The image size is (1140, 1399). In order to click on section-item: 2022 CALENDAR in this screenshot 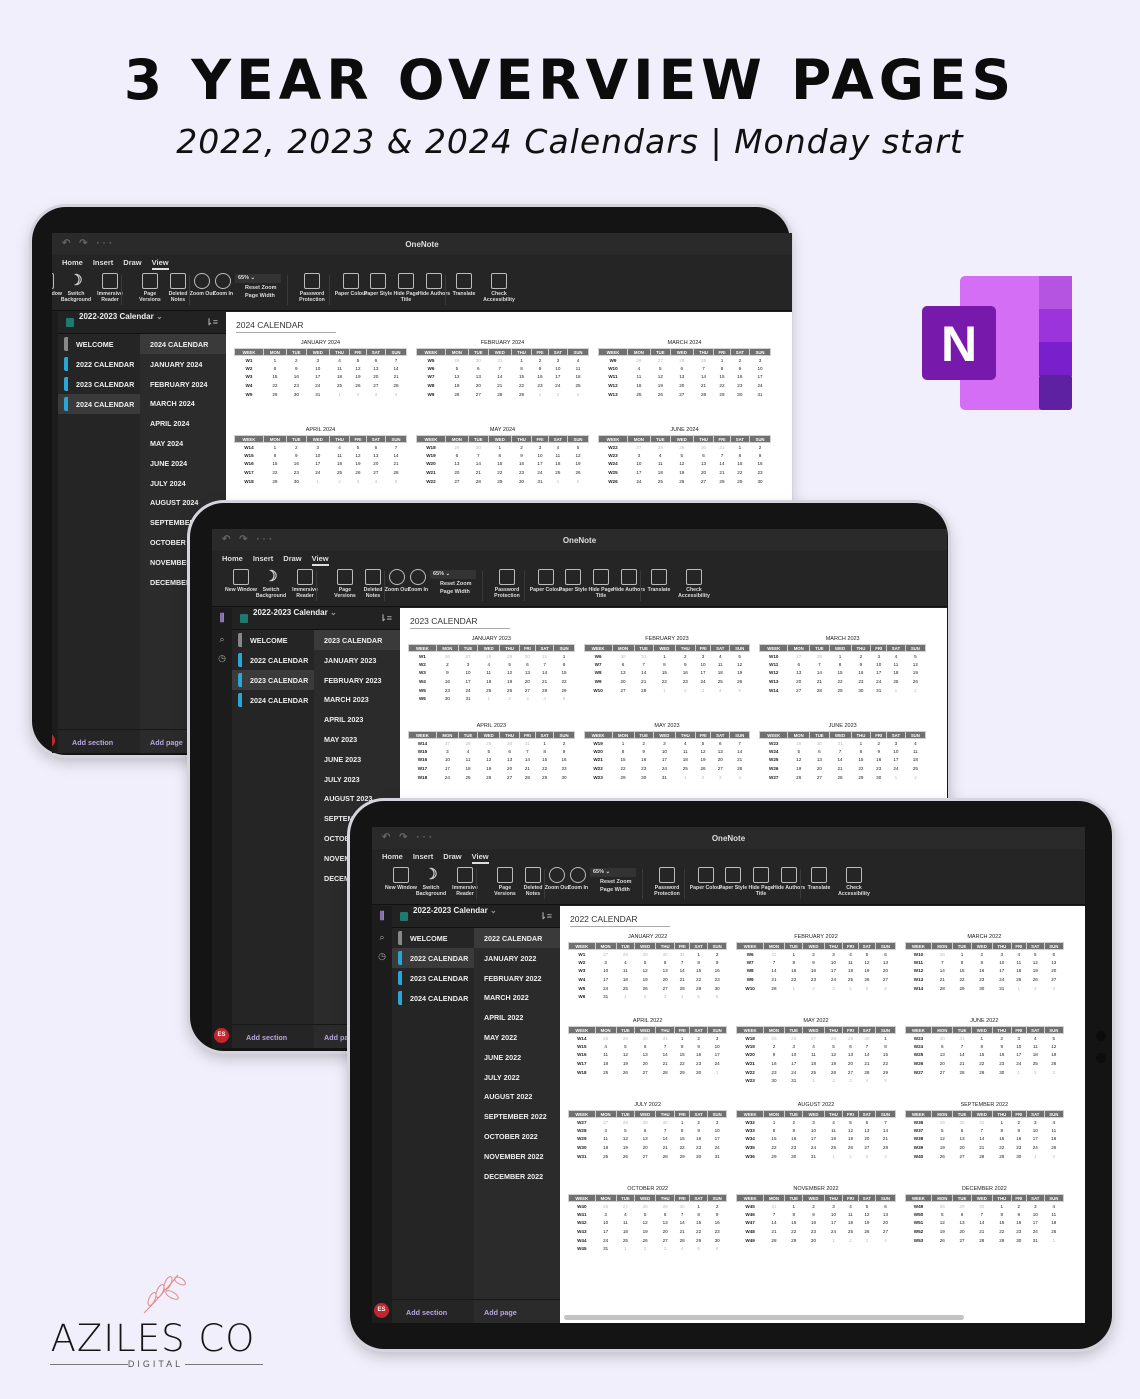, I will do `click(433, 958)`.